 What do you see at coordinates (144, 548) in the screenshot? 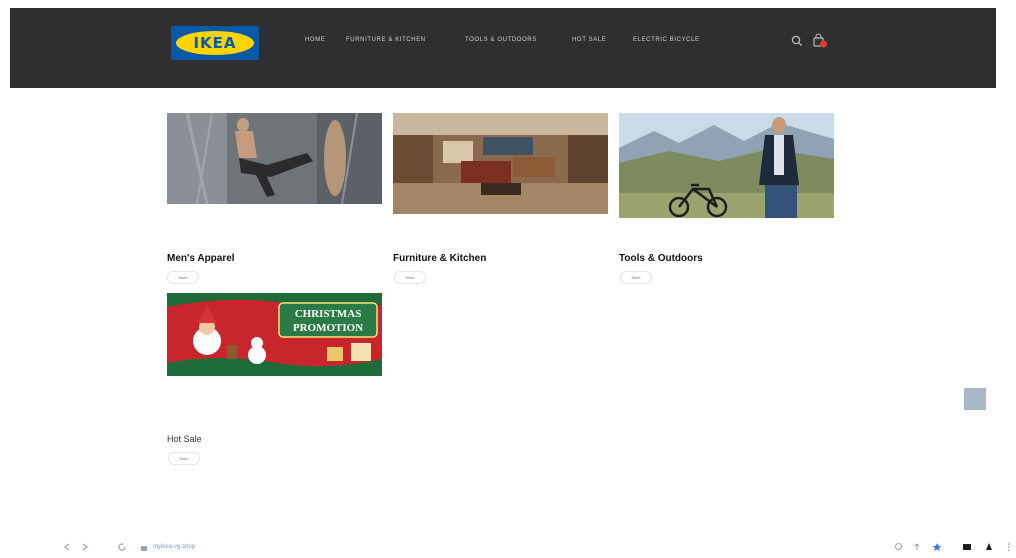
I see `lock-icon` at bounding box center [144, 548].